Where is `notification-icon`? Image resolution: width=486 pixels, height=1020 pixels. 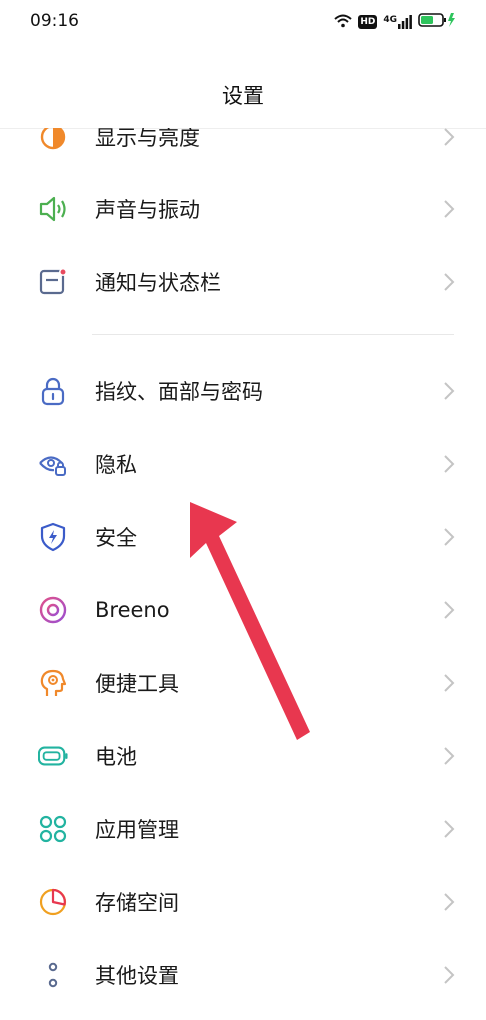 notification-icon is located at coordinates (53, 282).